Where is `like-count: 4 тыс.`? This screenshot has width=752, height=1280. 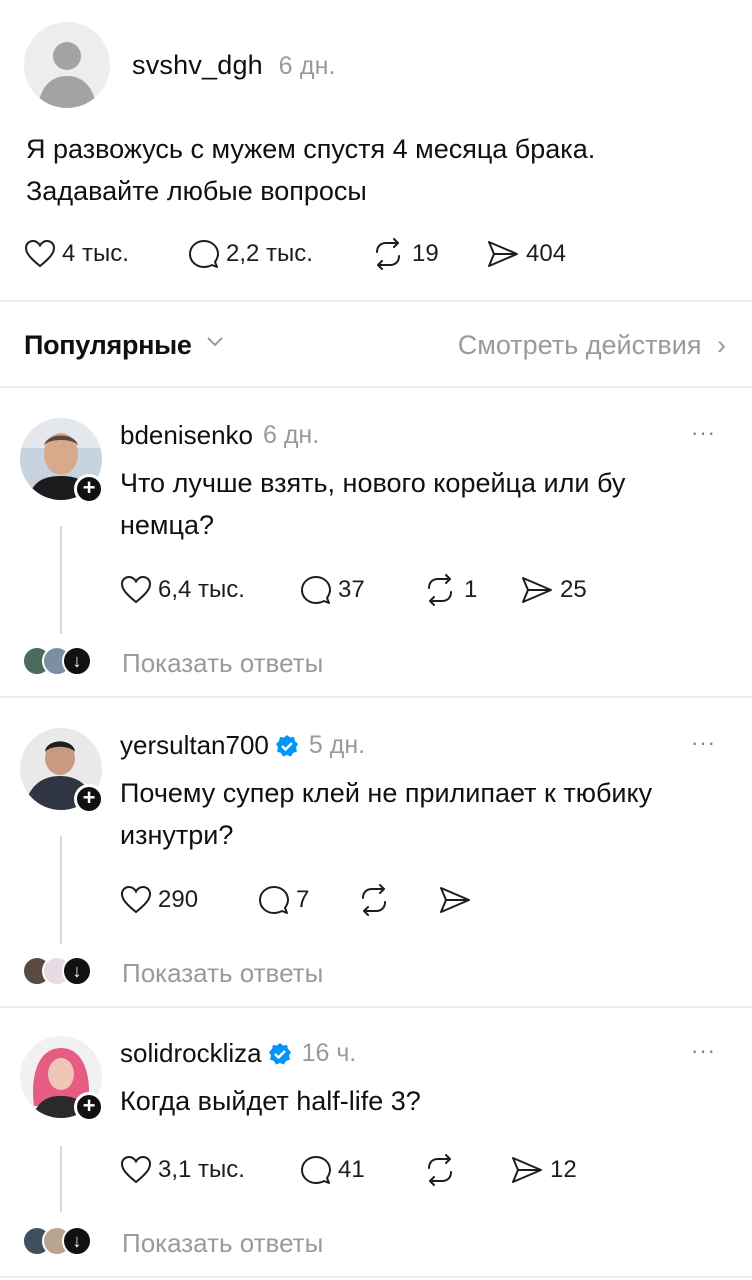
like-count: 4 тыс. is located at coordinates (95, 253).